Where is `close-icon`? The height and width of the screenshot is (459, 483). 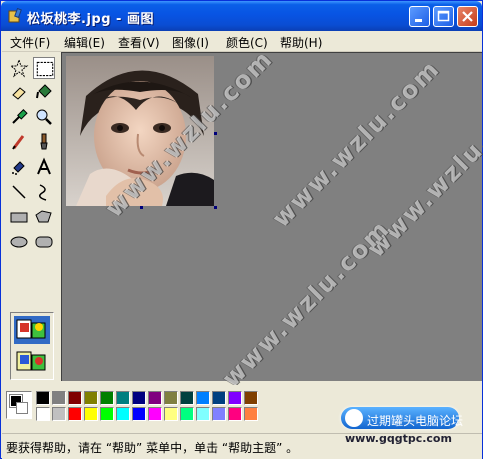
close-icon is located at coordinates (467, 16).